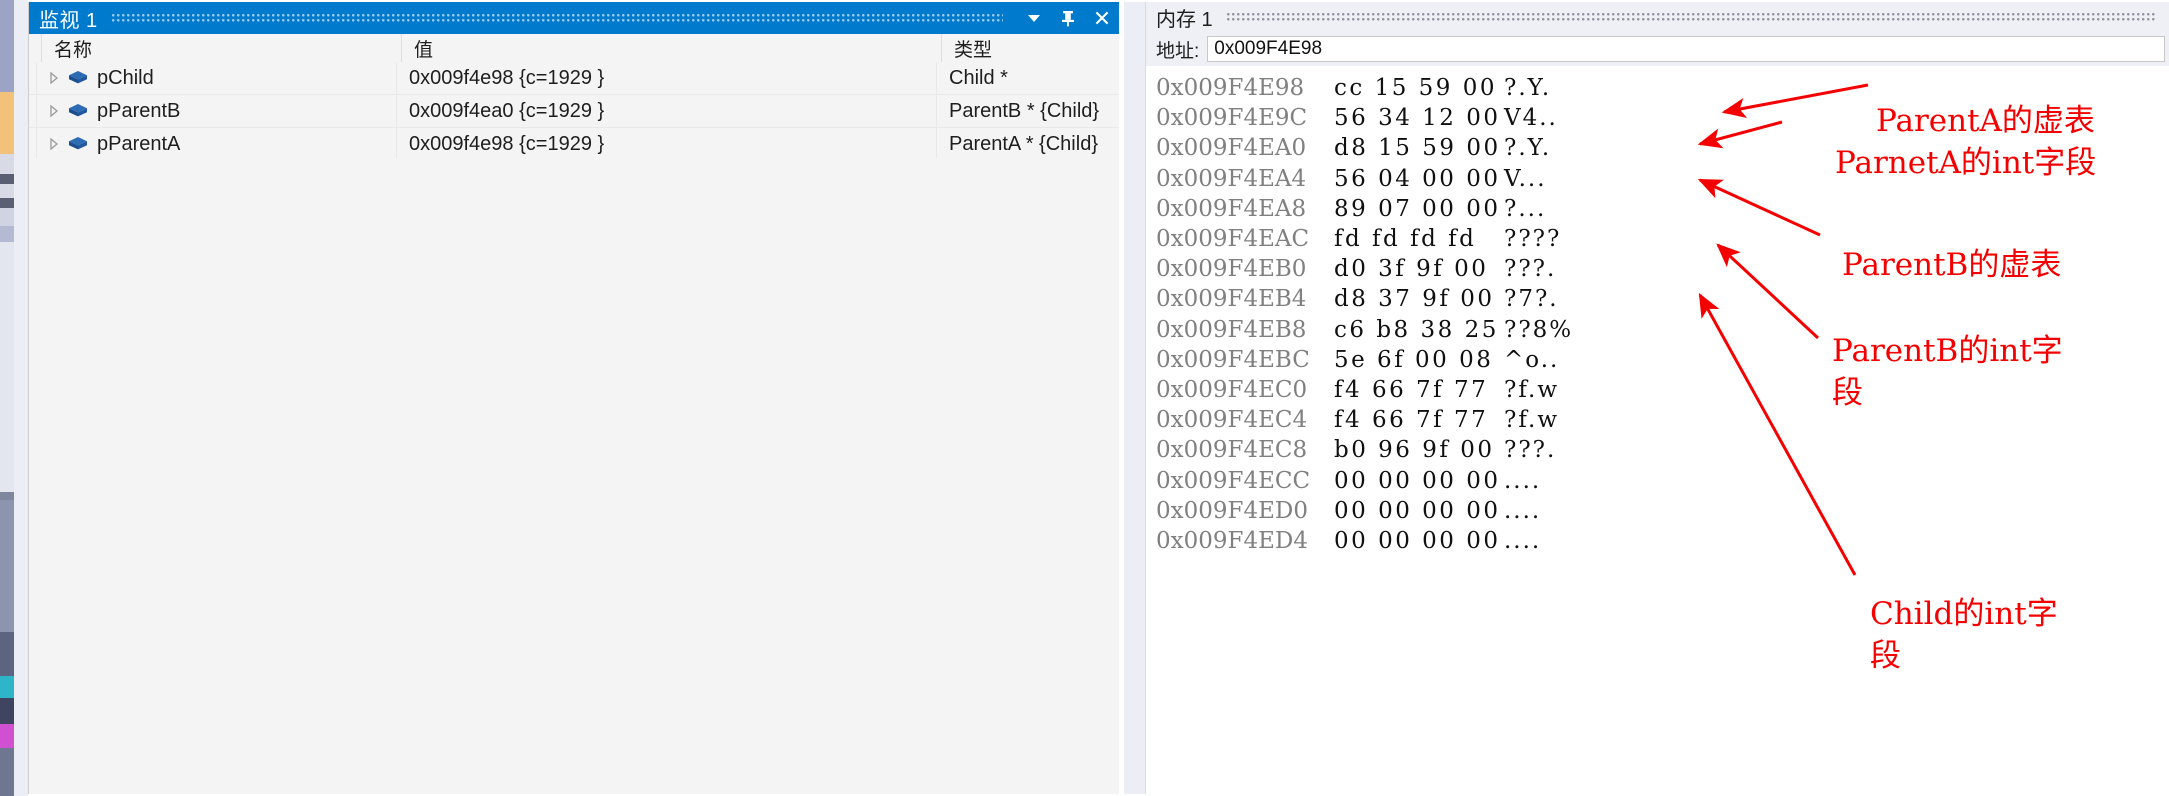 This screenshot has width=2169, height=796. What do you see at coordinates (1415, 88) in the screenshot?
I see `memory-bytes: cc 15 59 00` at bounding box center [1415, 88].